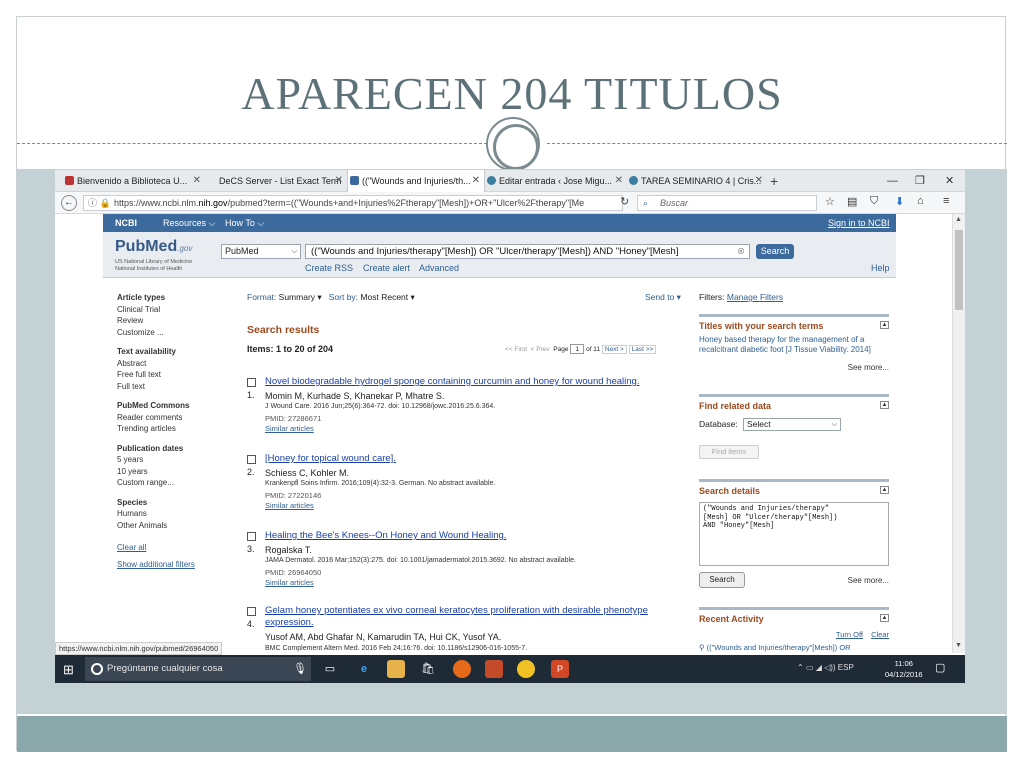 This screenshot has width=1024, height=768. What do you see at coordinates (940, 667) in the screenshot?
I see `notification-icon: ▢` at bounding box center [940, 667].